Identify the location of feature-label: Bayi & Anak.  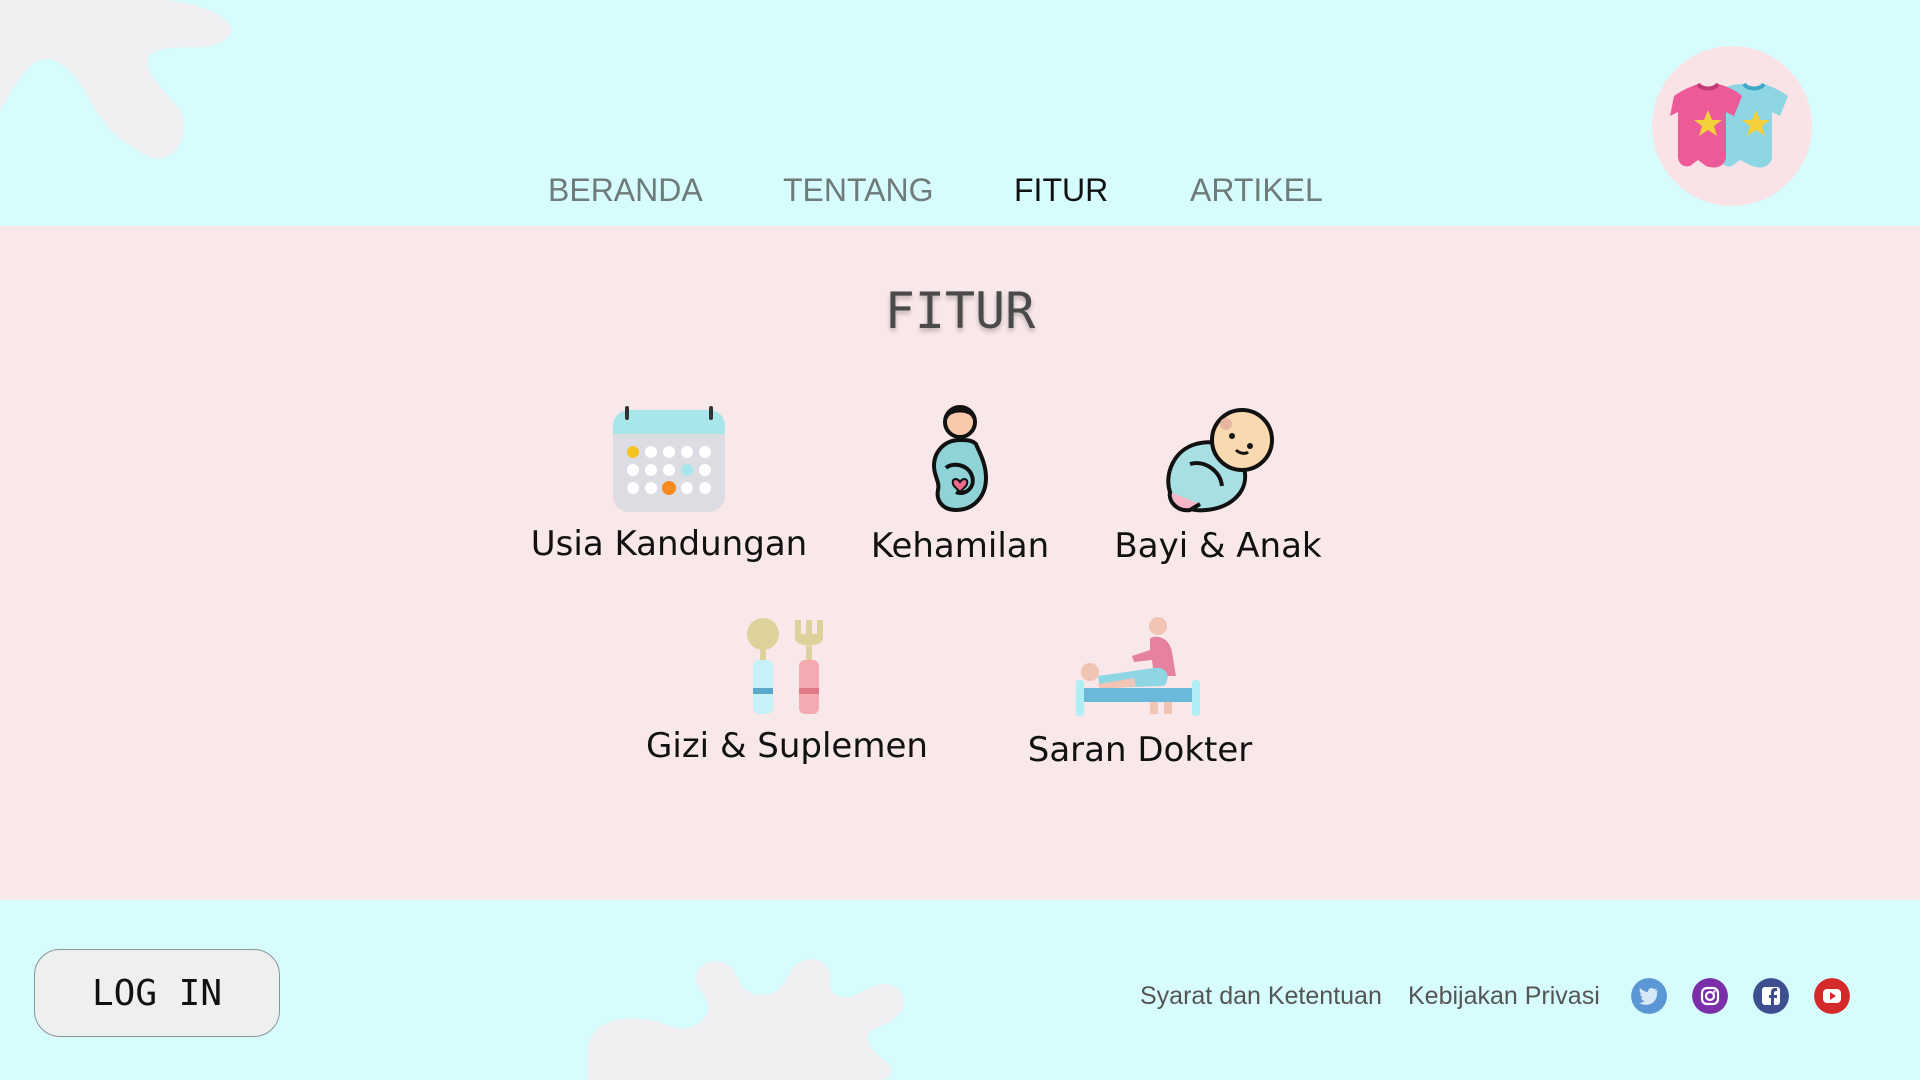
(1218, 546).